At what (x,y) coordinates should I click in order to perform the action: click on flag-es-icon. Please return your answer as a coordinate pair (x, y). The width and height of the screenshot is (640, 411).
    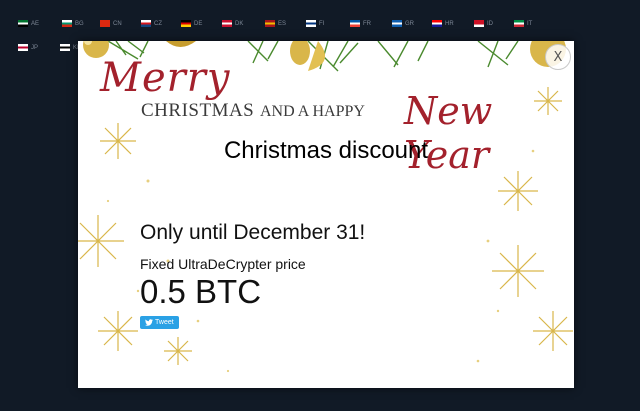
    Looking at the image, I should click on (270, 23).